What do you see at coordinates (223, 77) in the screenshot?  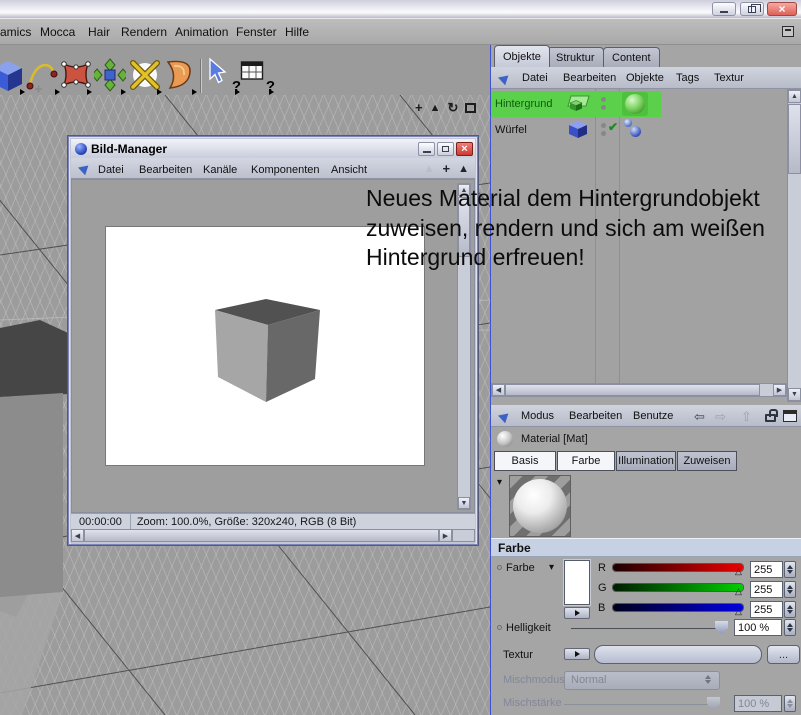 I see `help-cursor-button: ?` at bounding box center [223, 77].